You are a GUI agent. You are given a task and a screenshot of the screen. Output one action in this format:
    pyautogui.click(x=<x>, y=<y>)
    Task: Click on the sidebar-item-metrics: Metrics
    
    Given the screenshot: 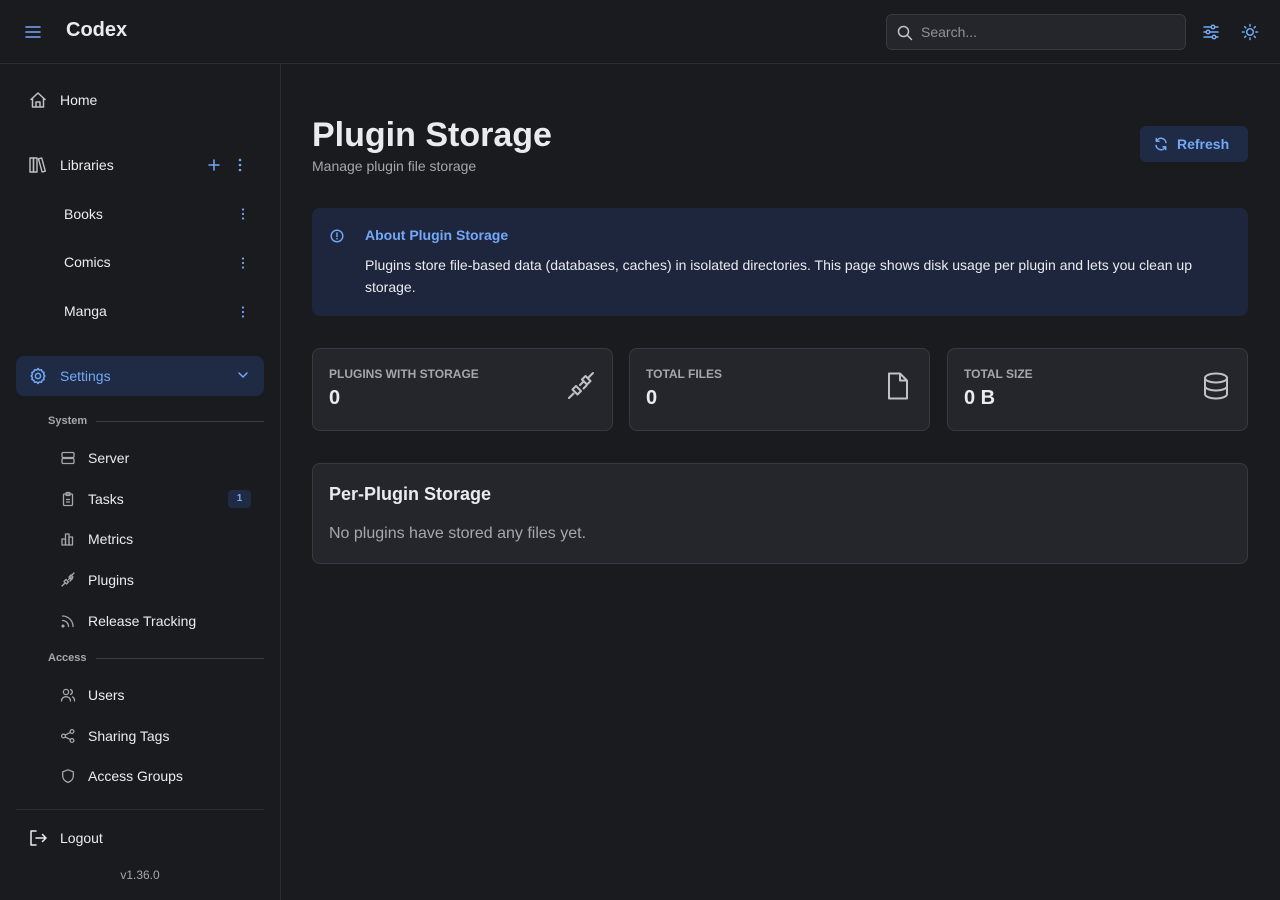 What is the action you would take?
    pyautogui.click(x=156, y=539)
    